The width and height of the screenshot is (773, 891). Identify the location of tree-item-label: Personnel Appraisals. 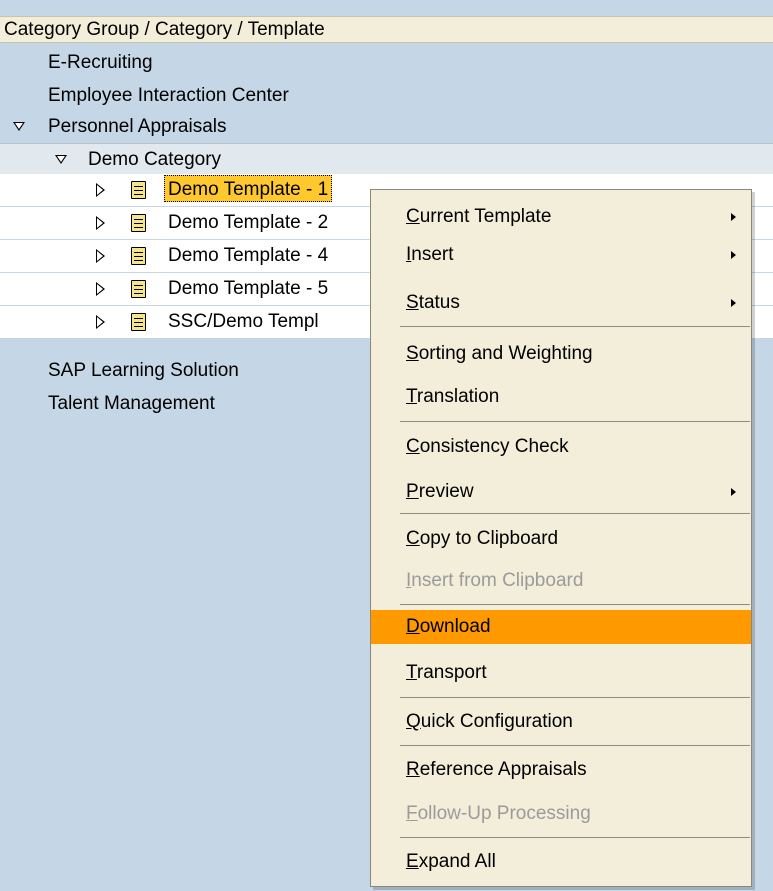
(137, 126).